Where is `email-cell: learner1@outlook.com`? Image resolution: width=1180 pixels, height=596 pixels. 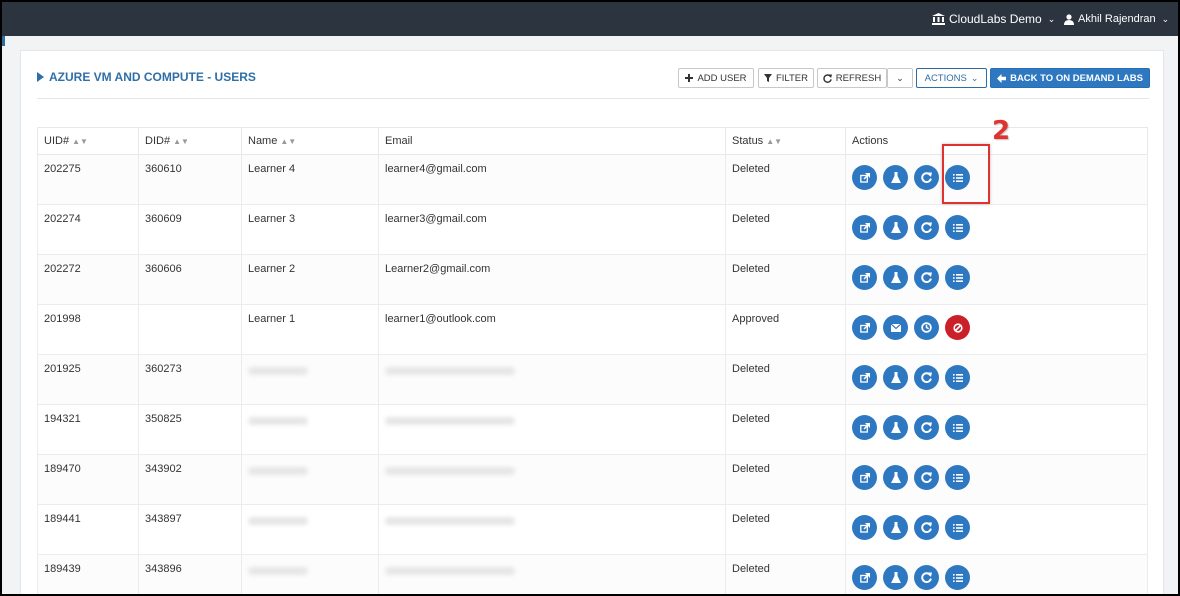
email-cell: learner1@outlook.com is located at coordinates (552, 329).